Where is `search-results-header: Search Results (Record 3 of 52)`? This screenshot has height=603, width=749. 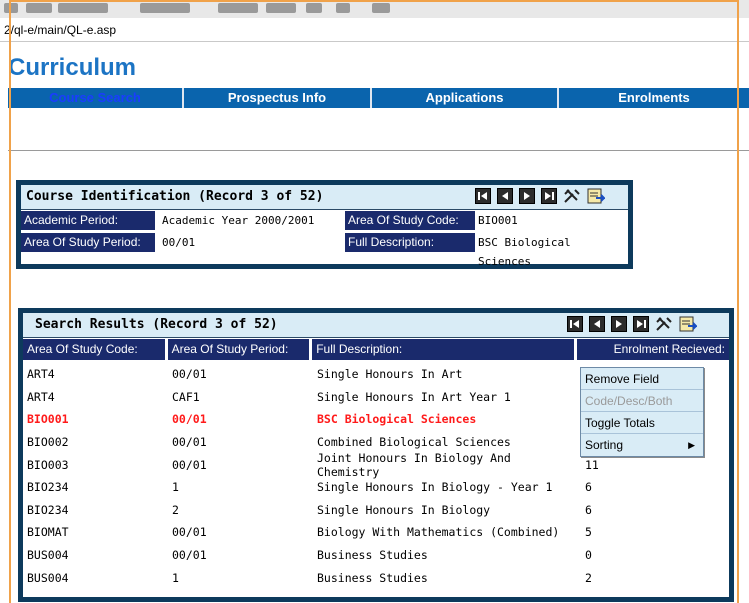
search-results-header: Search Results (Record 3 of 52) is located at coordinates (376, 325).